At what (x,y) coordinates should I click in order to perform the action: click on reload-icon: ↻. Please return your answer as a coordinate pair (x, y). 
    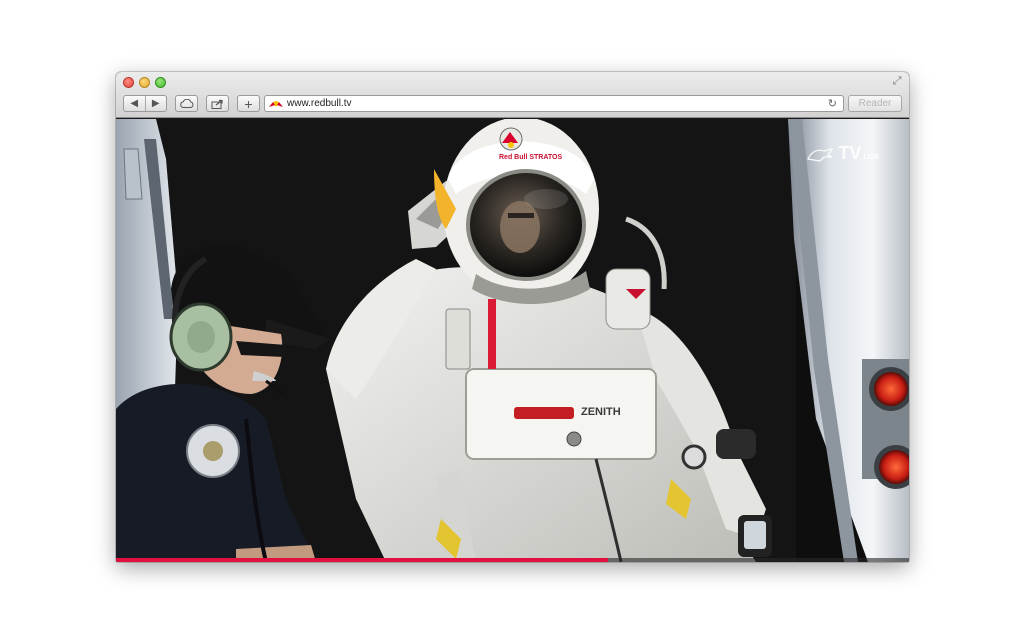
    Looking at the image, I should click on (832, 103).